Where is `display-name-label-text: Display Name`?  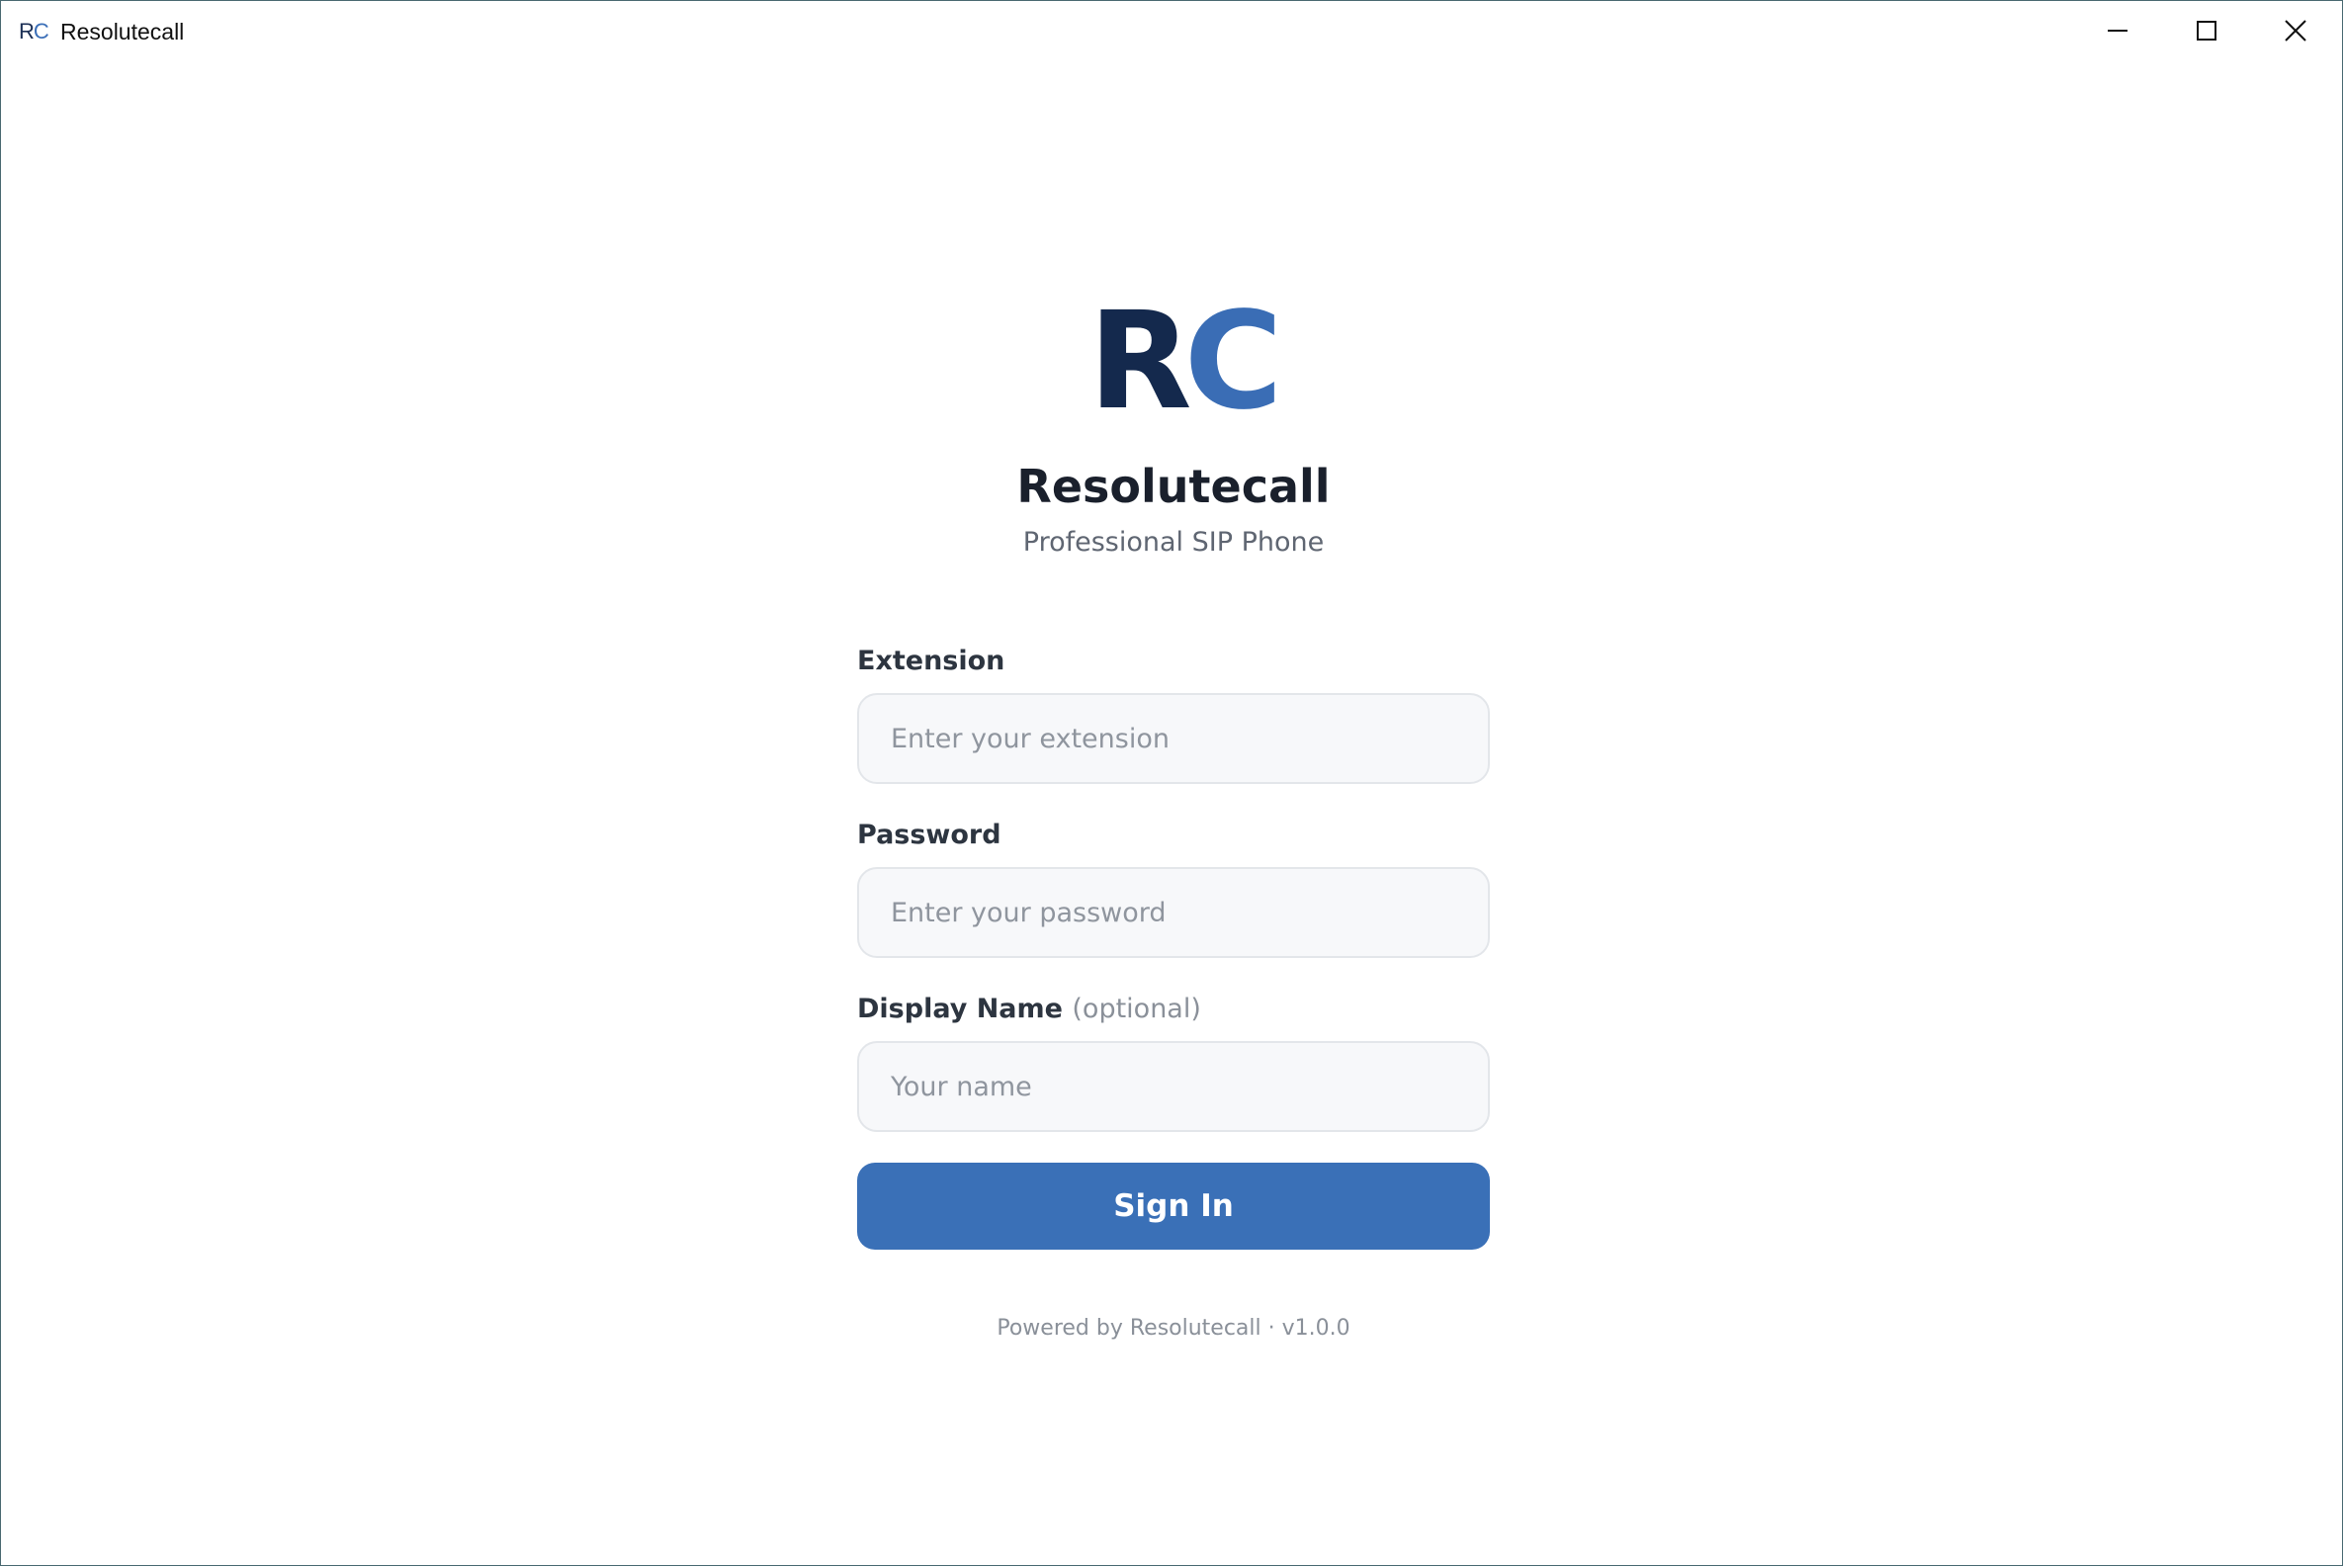
display-name-label-text: Display Name is located at coordinates (960, 1009).